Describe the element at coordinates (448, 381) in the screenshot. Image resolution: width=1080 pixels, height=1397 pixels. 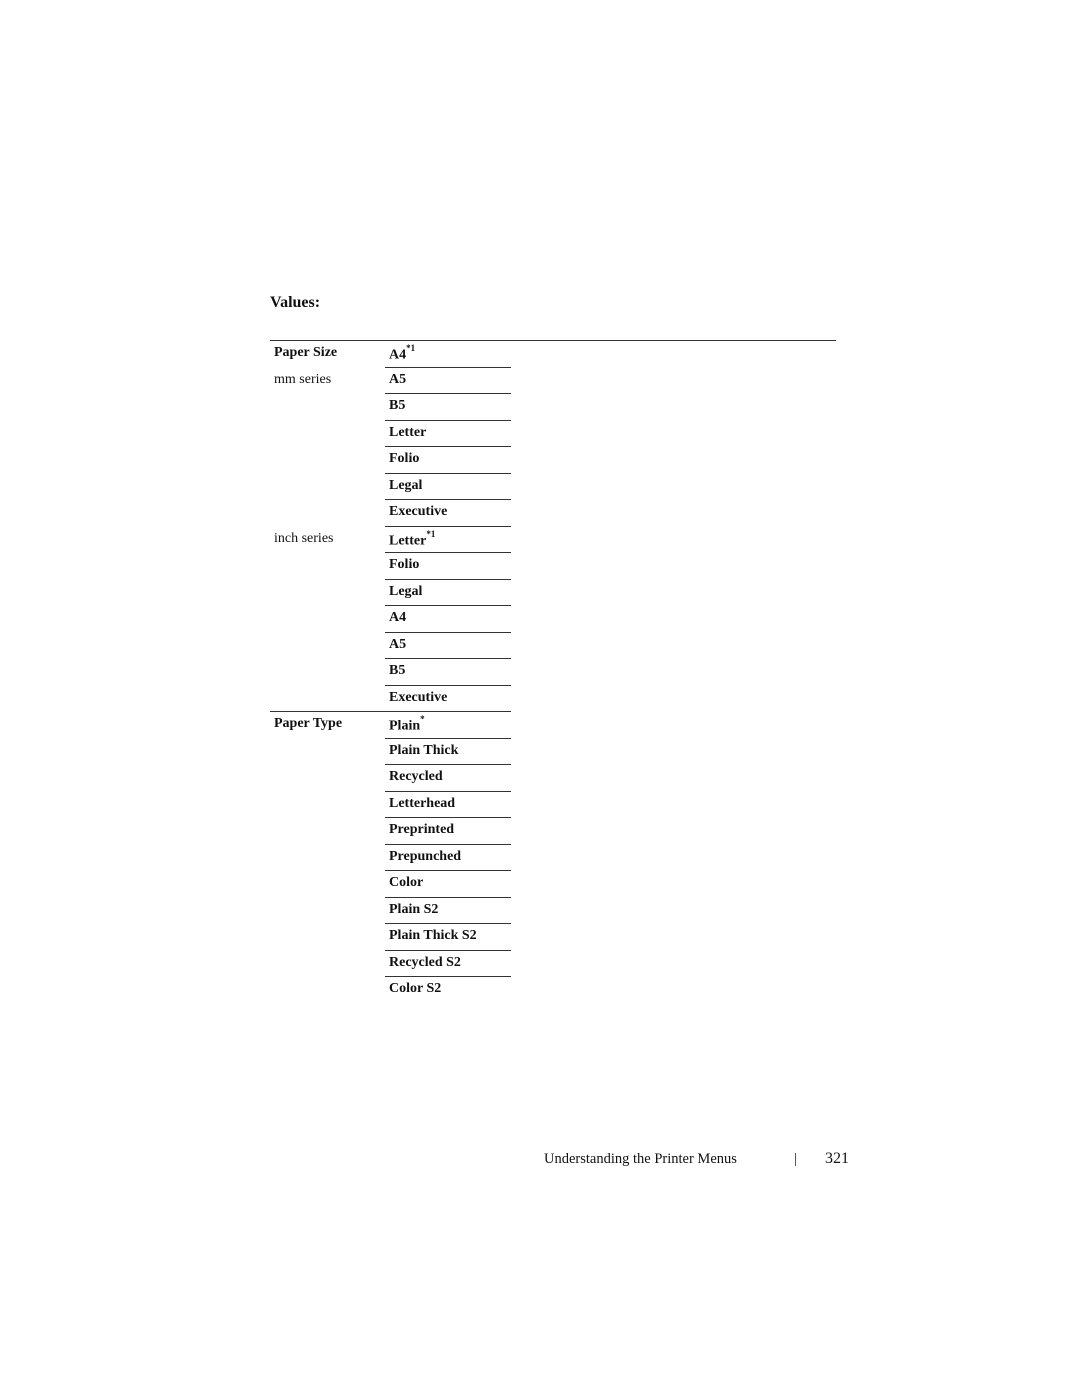
I see `value-cell: A5` at that location.